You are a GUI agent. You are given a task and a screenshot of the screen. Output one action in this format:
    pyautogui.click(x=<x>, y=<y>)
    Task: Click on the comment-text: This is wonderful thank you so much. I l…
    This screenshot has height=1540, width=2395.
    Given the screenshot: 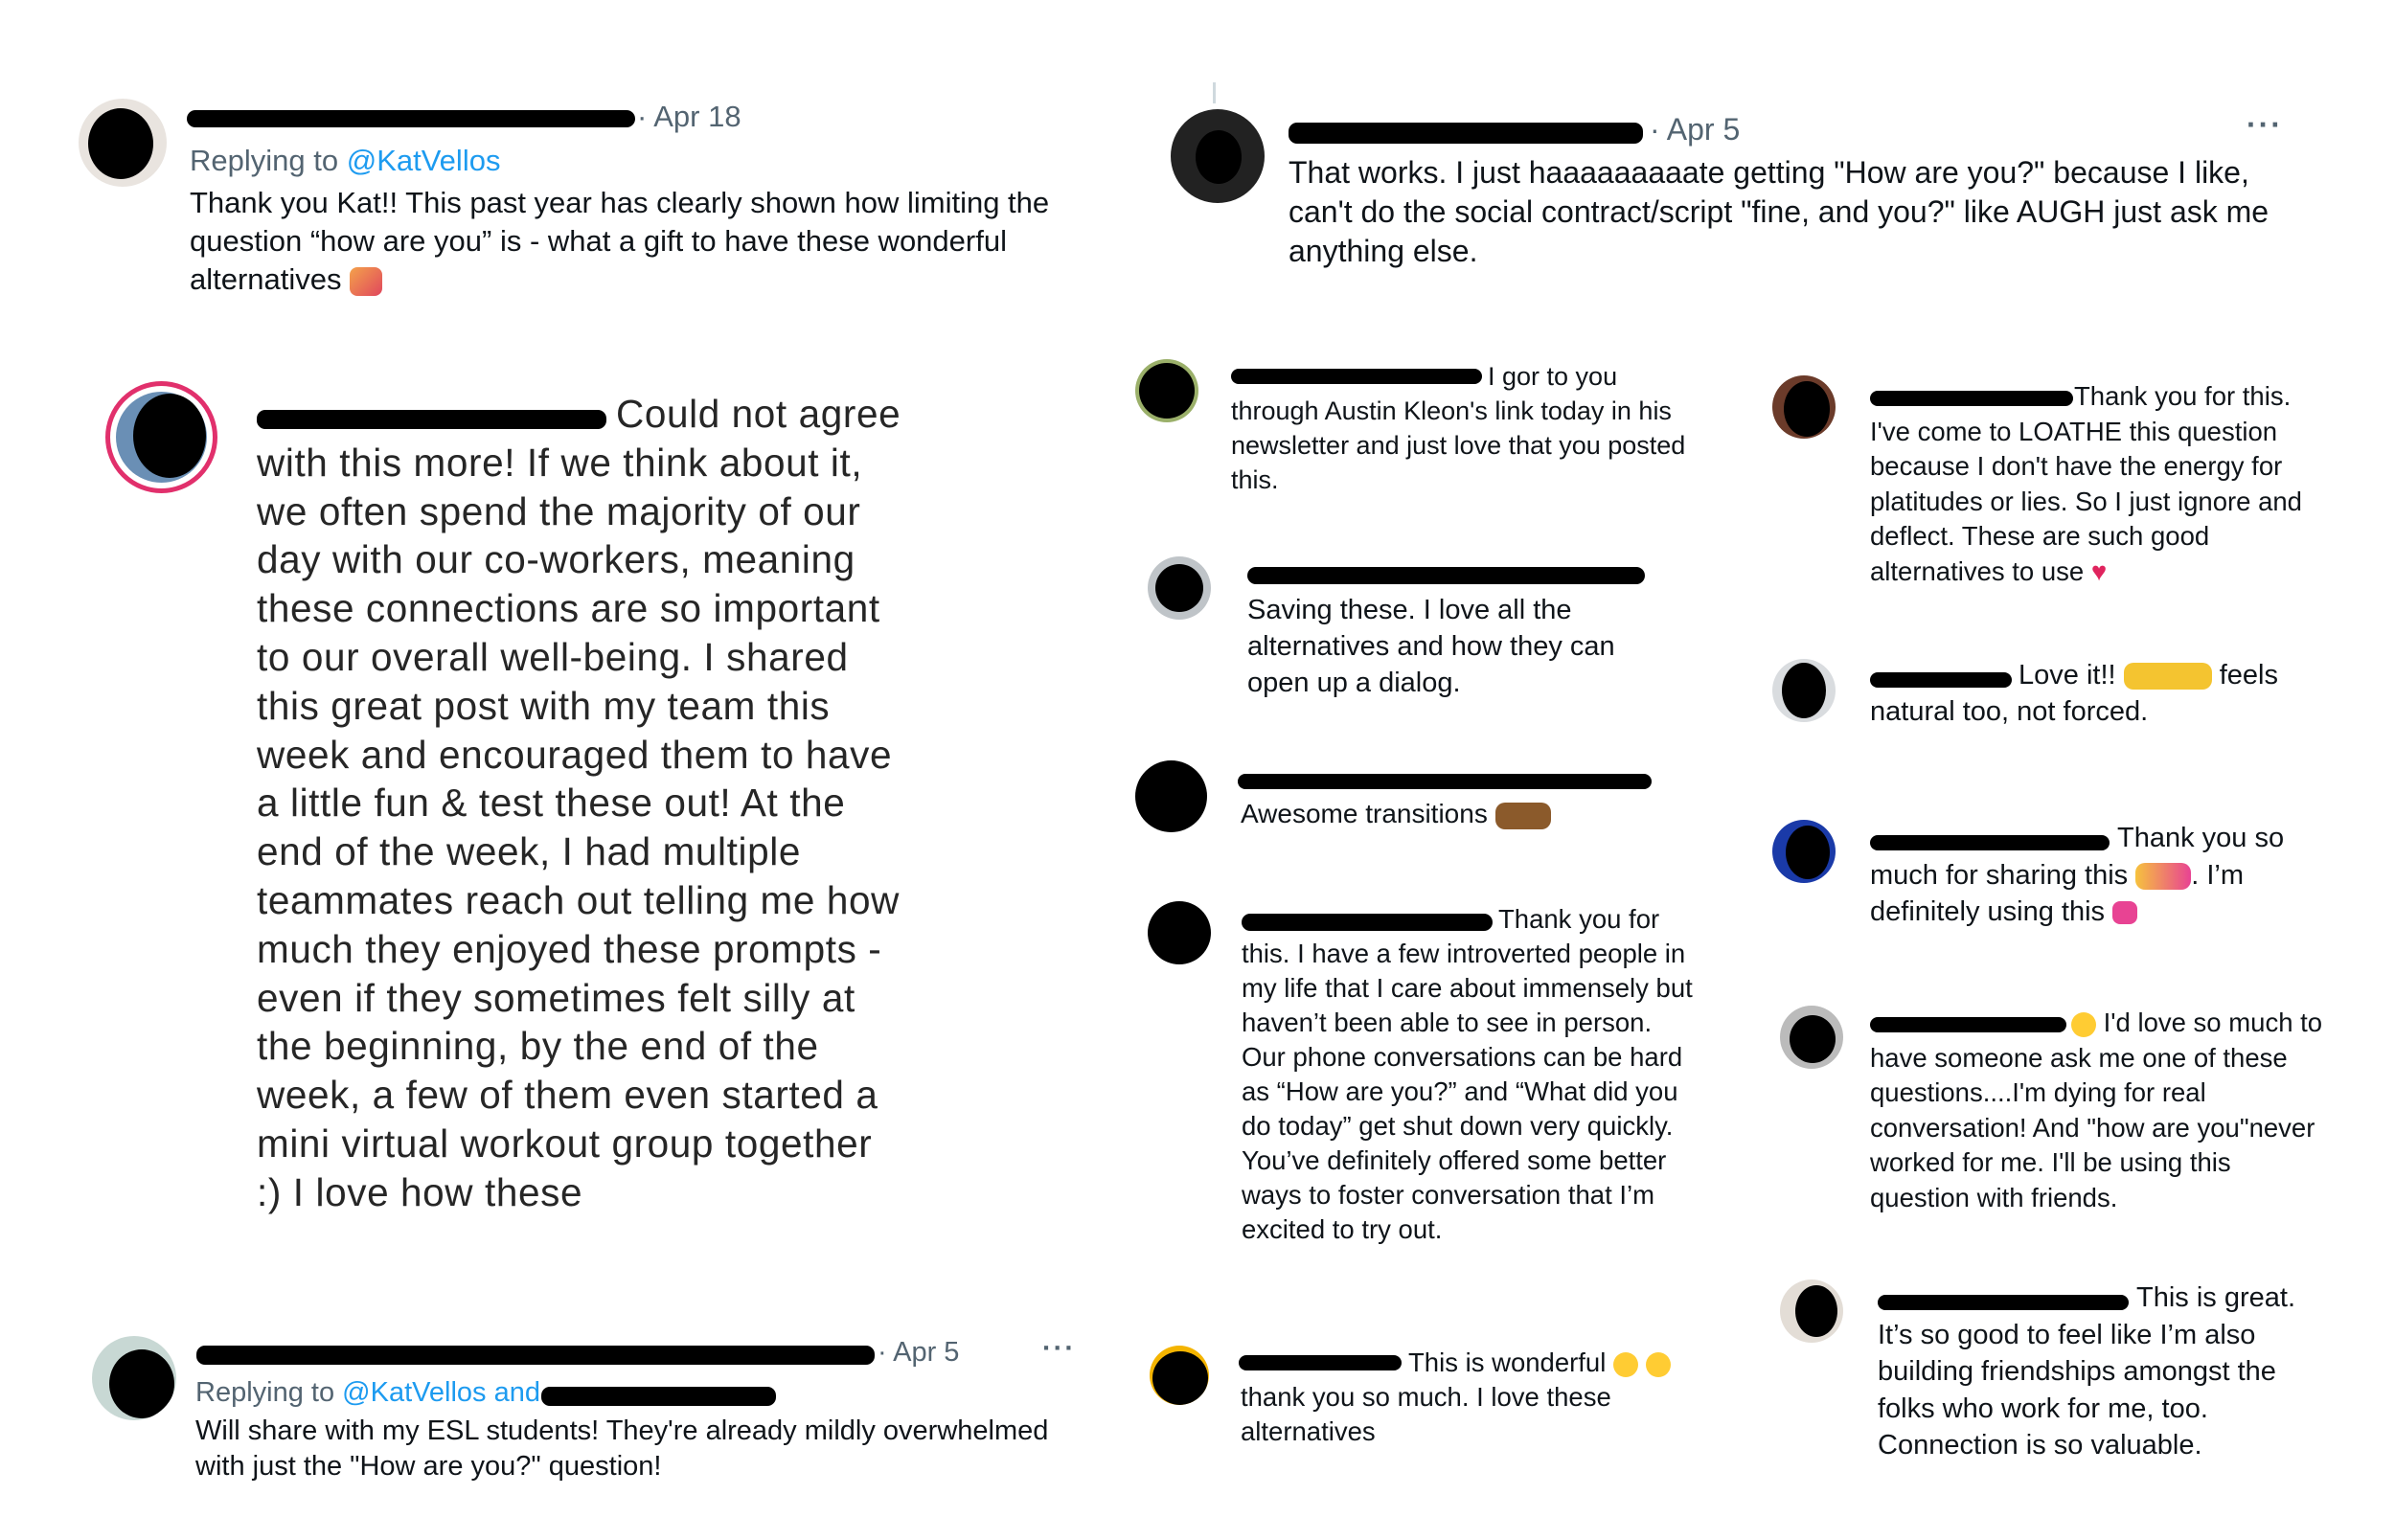 What is the action you would take?
    pyautogui.click(x=1461, y=1397)
    